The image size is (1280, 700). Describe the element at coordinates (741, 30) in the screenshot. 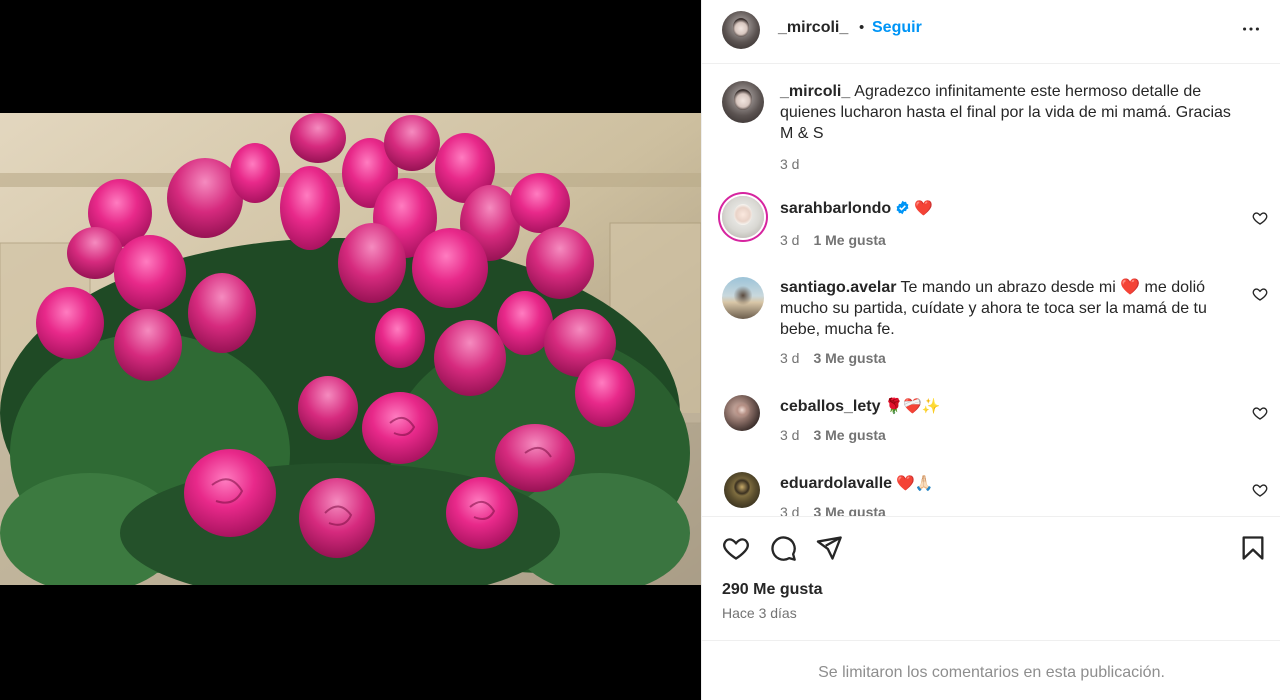

I see `author-avatar` at that location.